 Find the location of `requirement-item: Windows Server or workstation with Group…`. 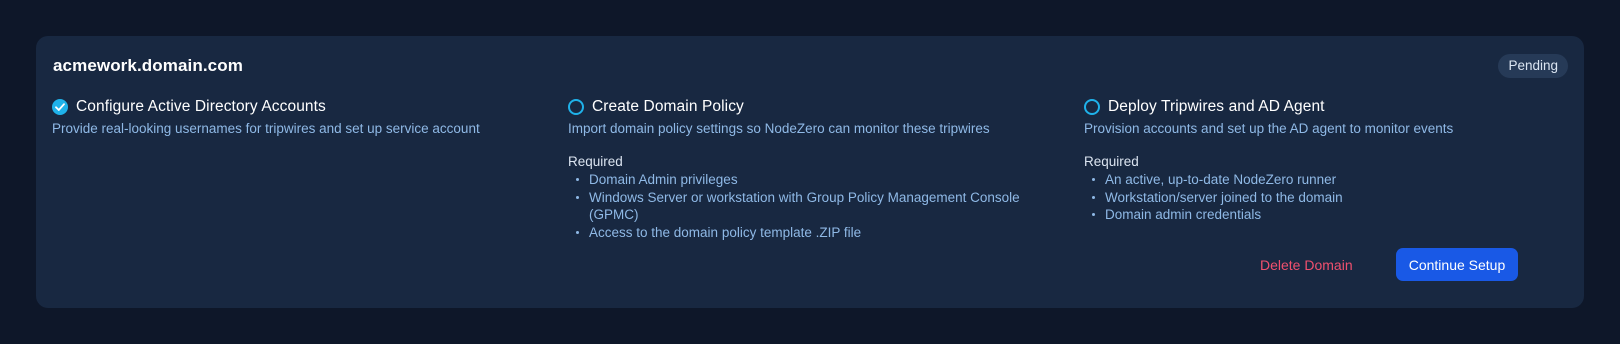

requirement-item: Windows Server or workstation with Group… is located at coordinates (816, 206).